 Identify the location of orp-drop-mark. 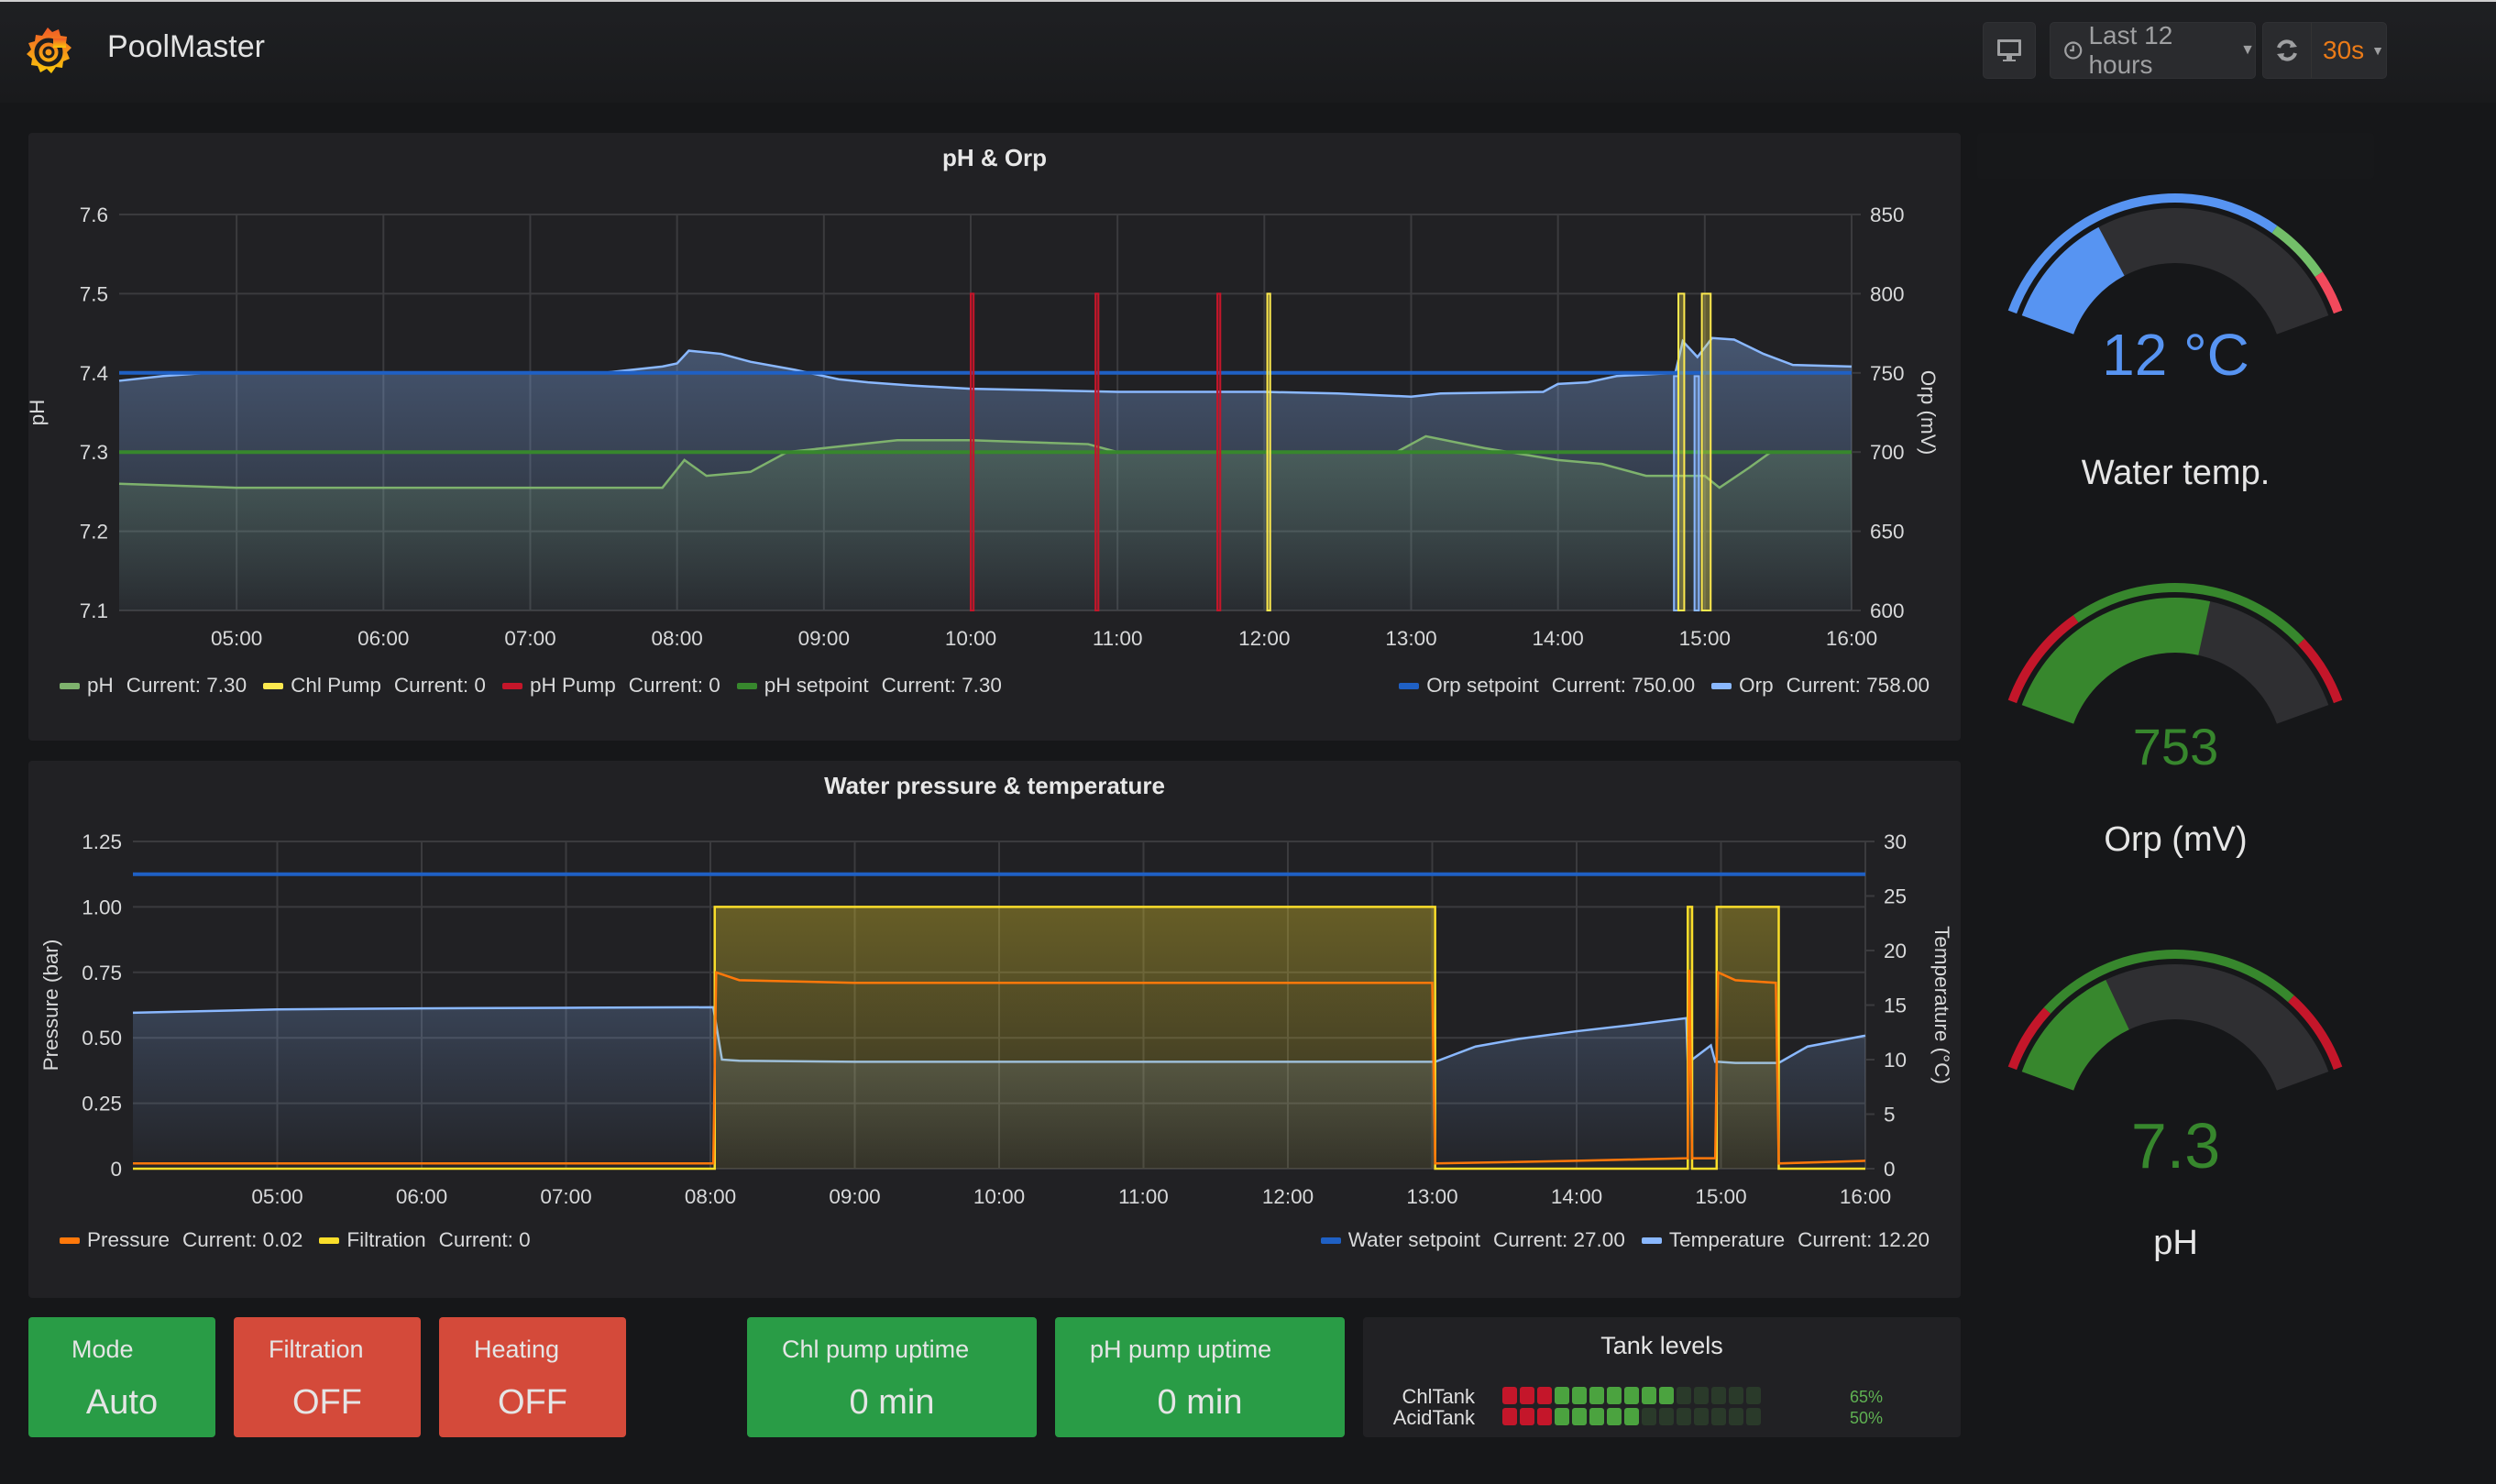
(1696, 493).